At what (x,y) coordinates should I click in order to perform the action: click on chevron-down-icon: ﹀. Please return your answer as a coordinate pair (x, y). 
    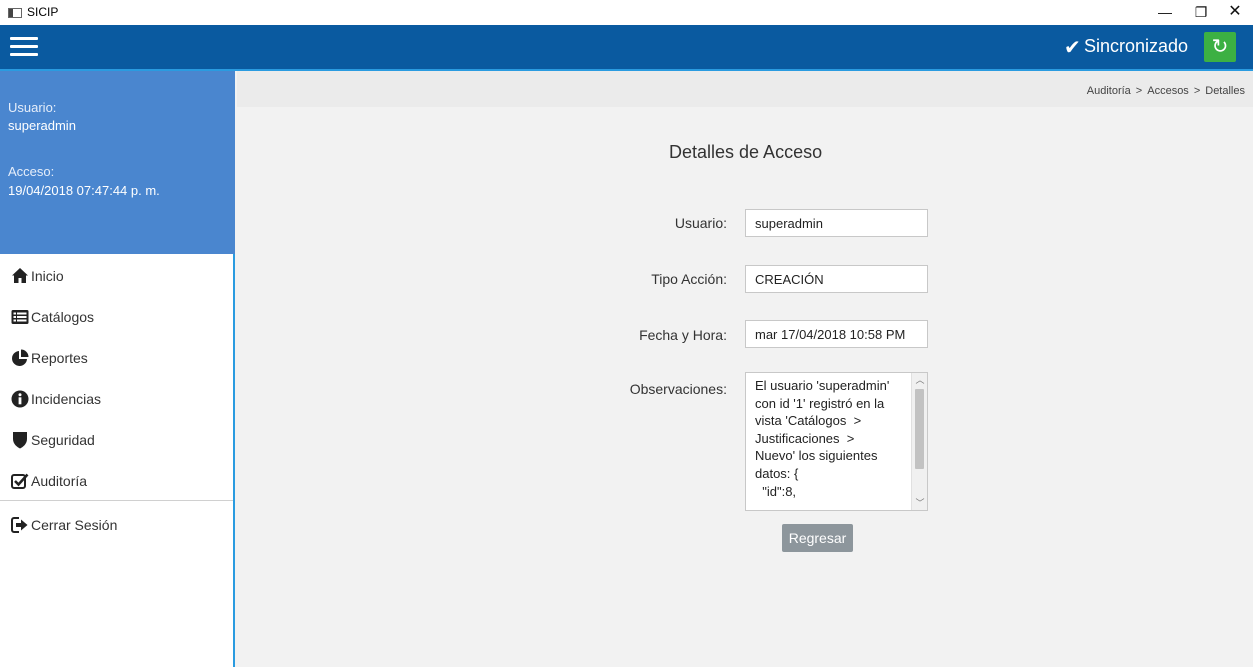
    Looking at the image, I should click on (920, 503).